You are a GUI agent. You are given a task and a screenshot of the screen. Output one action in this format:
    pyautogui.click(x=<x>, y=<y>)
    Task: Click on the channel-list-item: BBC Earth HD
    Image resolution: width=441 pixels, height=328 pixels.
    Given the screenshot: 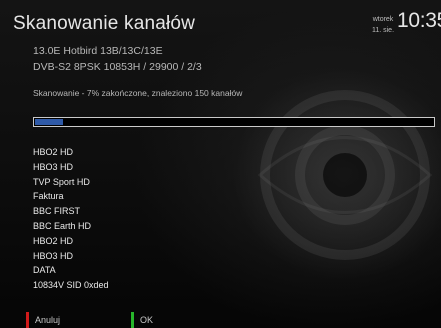 What is the action you would take?
    pyautogui.click(x=62, y=225)
    